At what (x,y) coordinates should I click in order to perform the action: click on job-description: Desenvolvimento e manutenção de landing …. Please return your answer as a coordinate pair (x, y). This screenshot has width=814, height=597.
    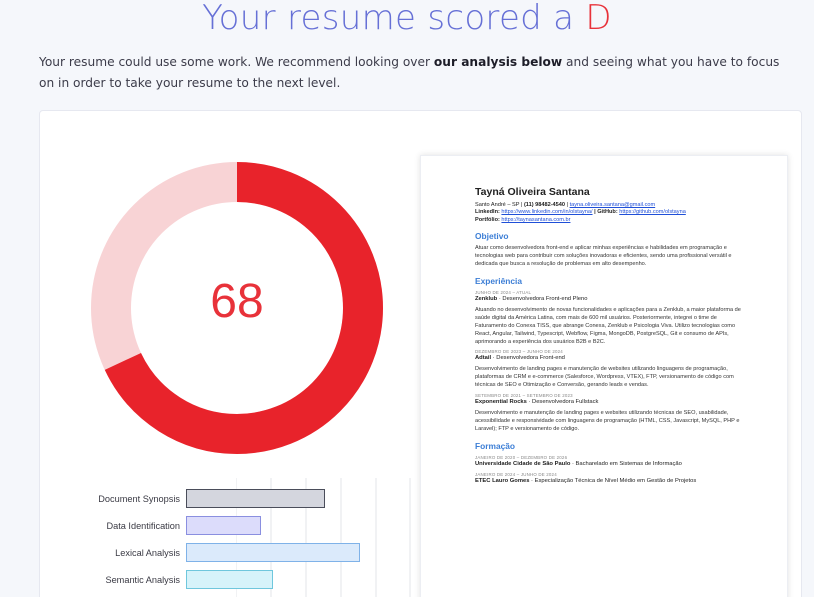
    Looking at the image, I should click on (607, 421).